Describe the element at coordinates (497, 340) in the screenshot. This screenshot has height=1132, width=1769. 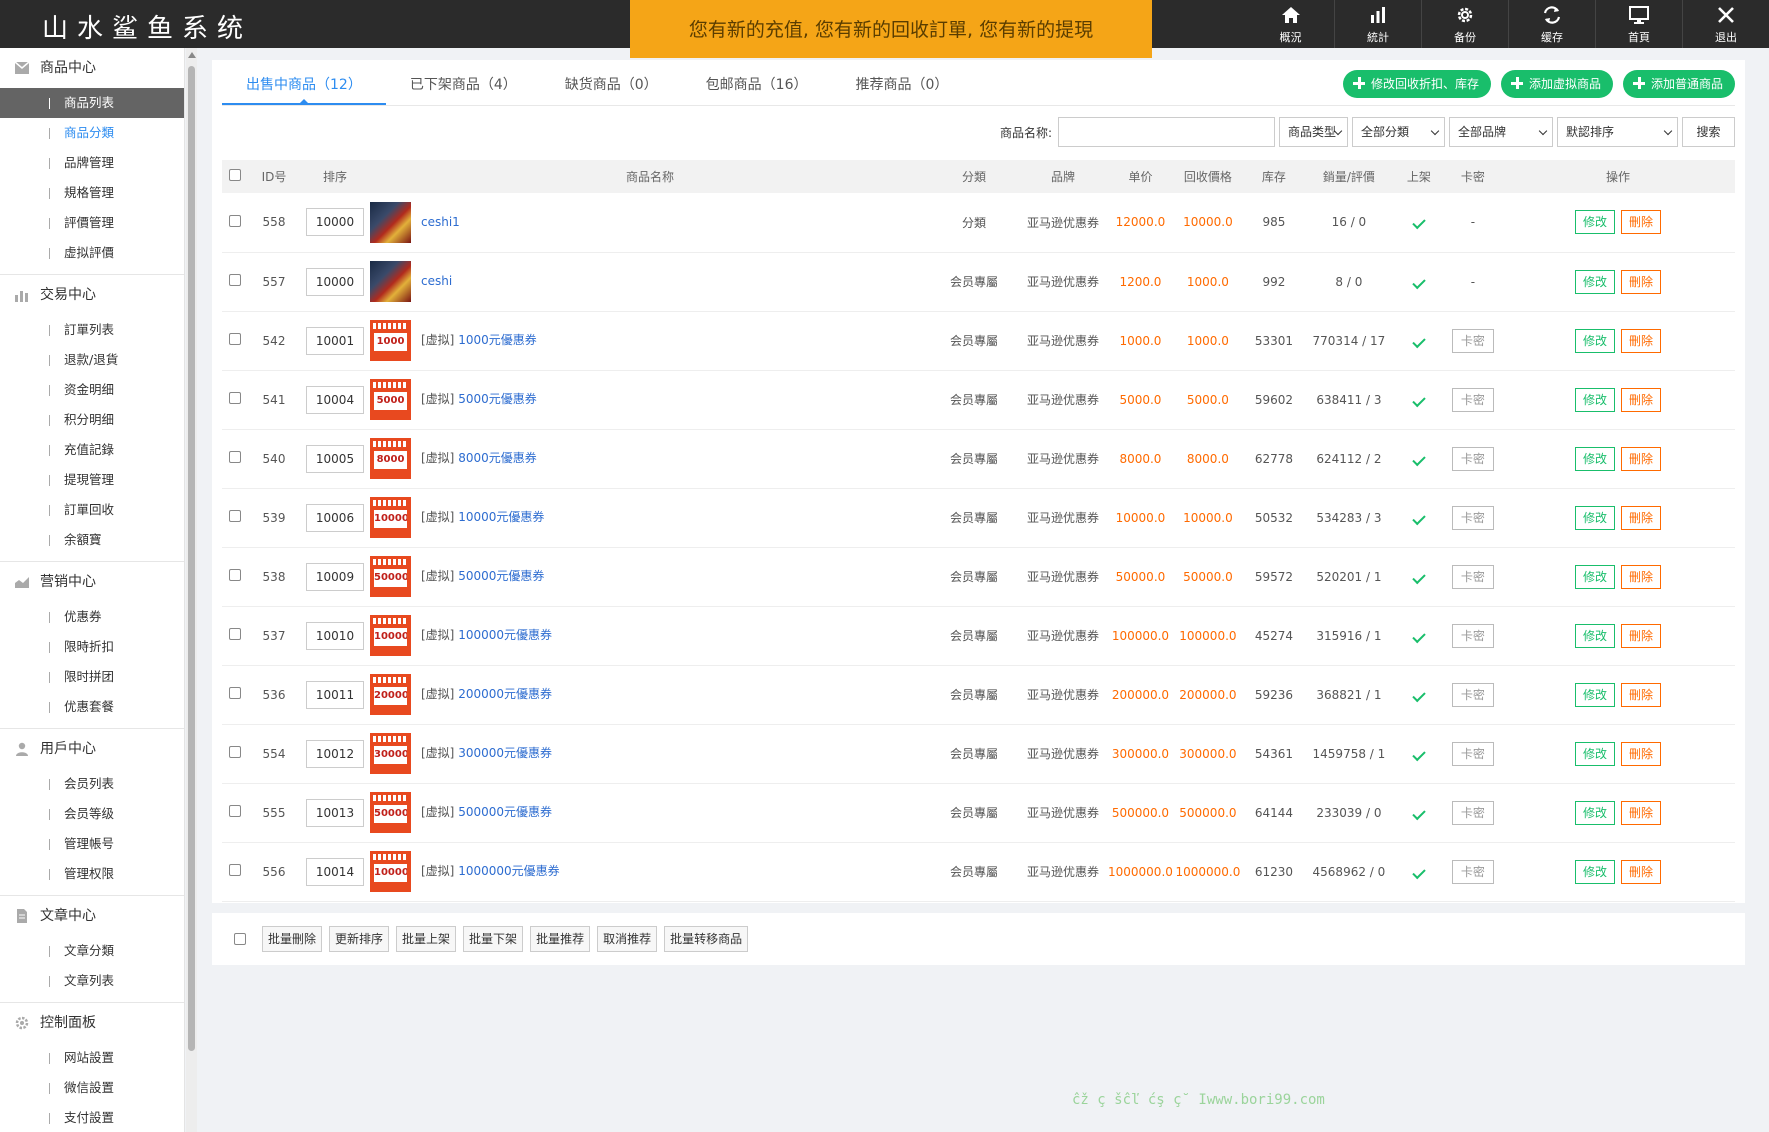
I see `product-name-link: 1000元優惠券` at that location.